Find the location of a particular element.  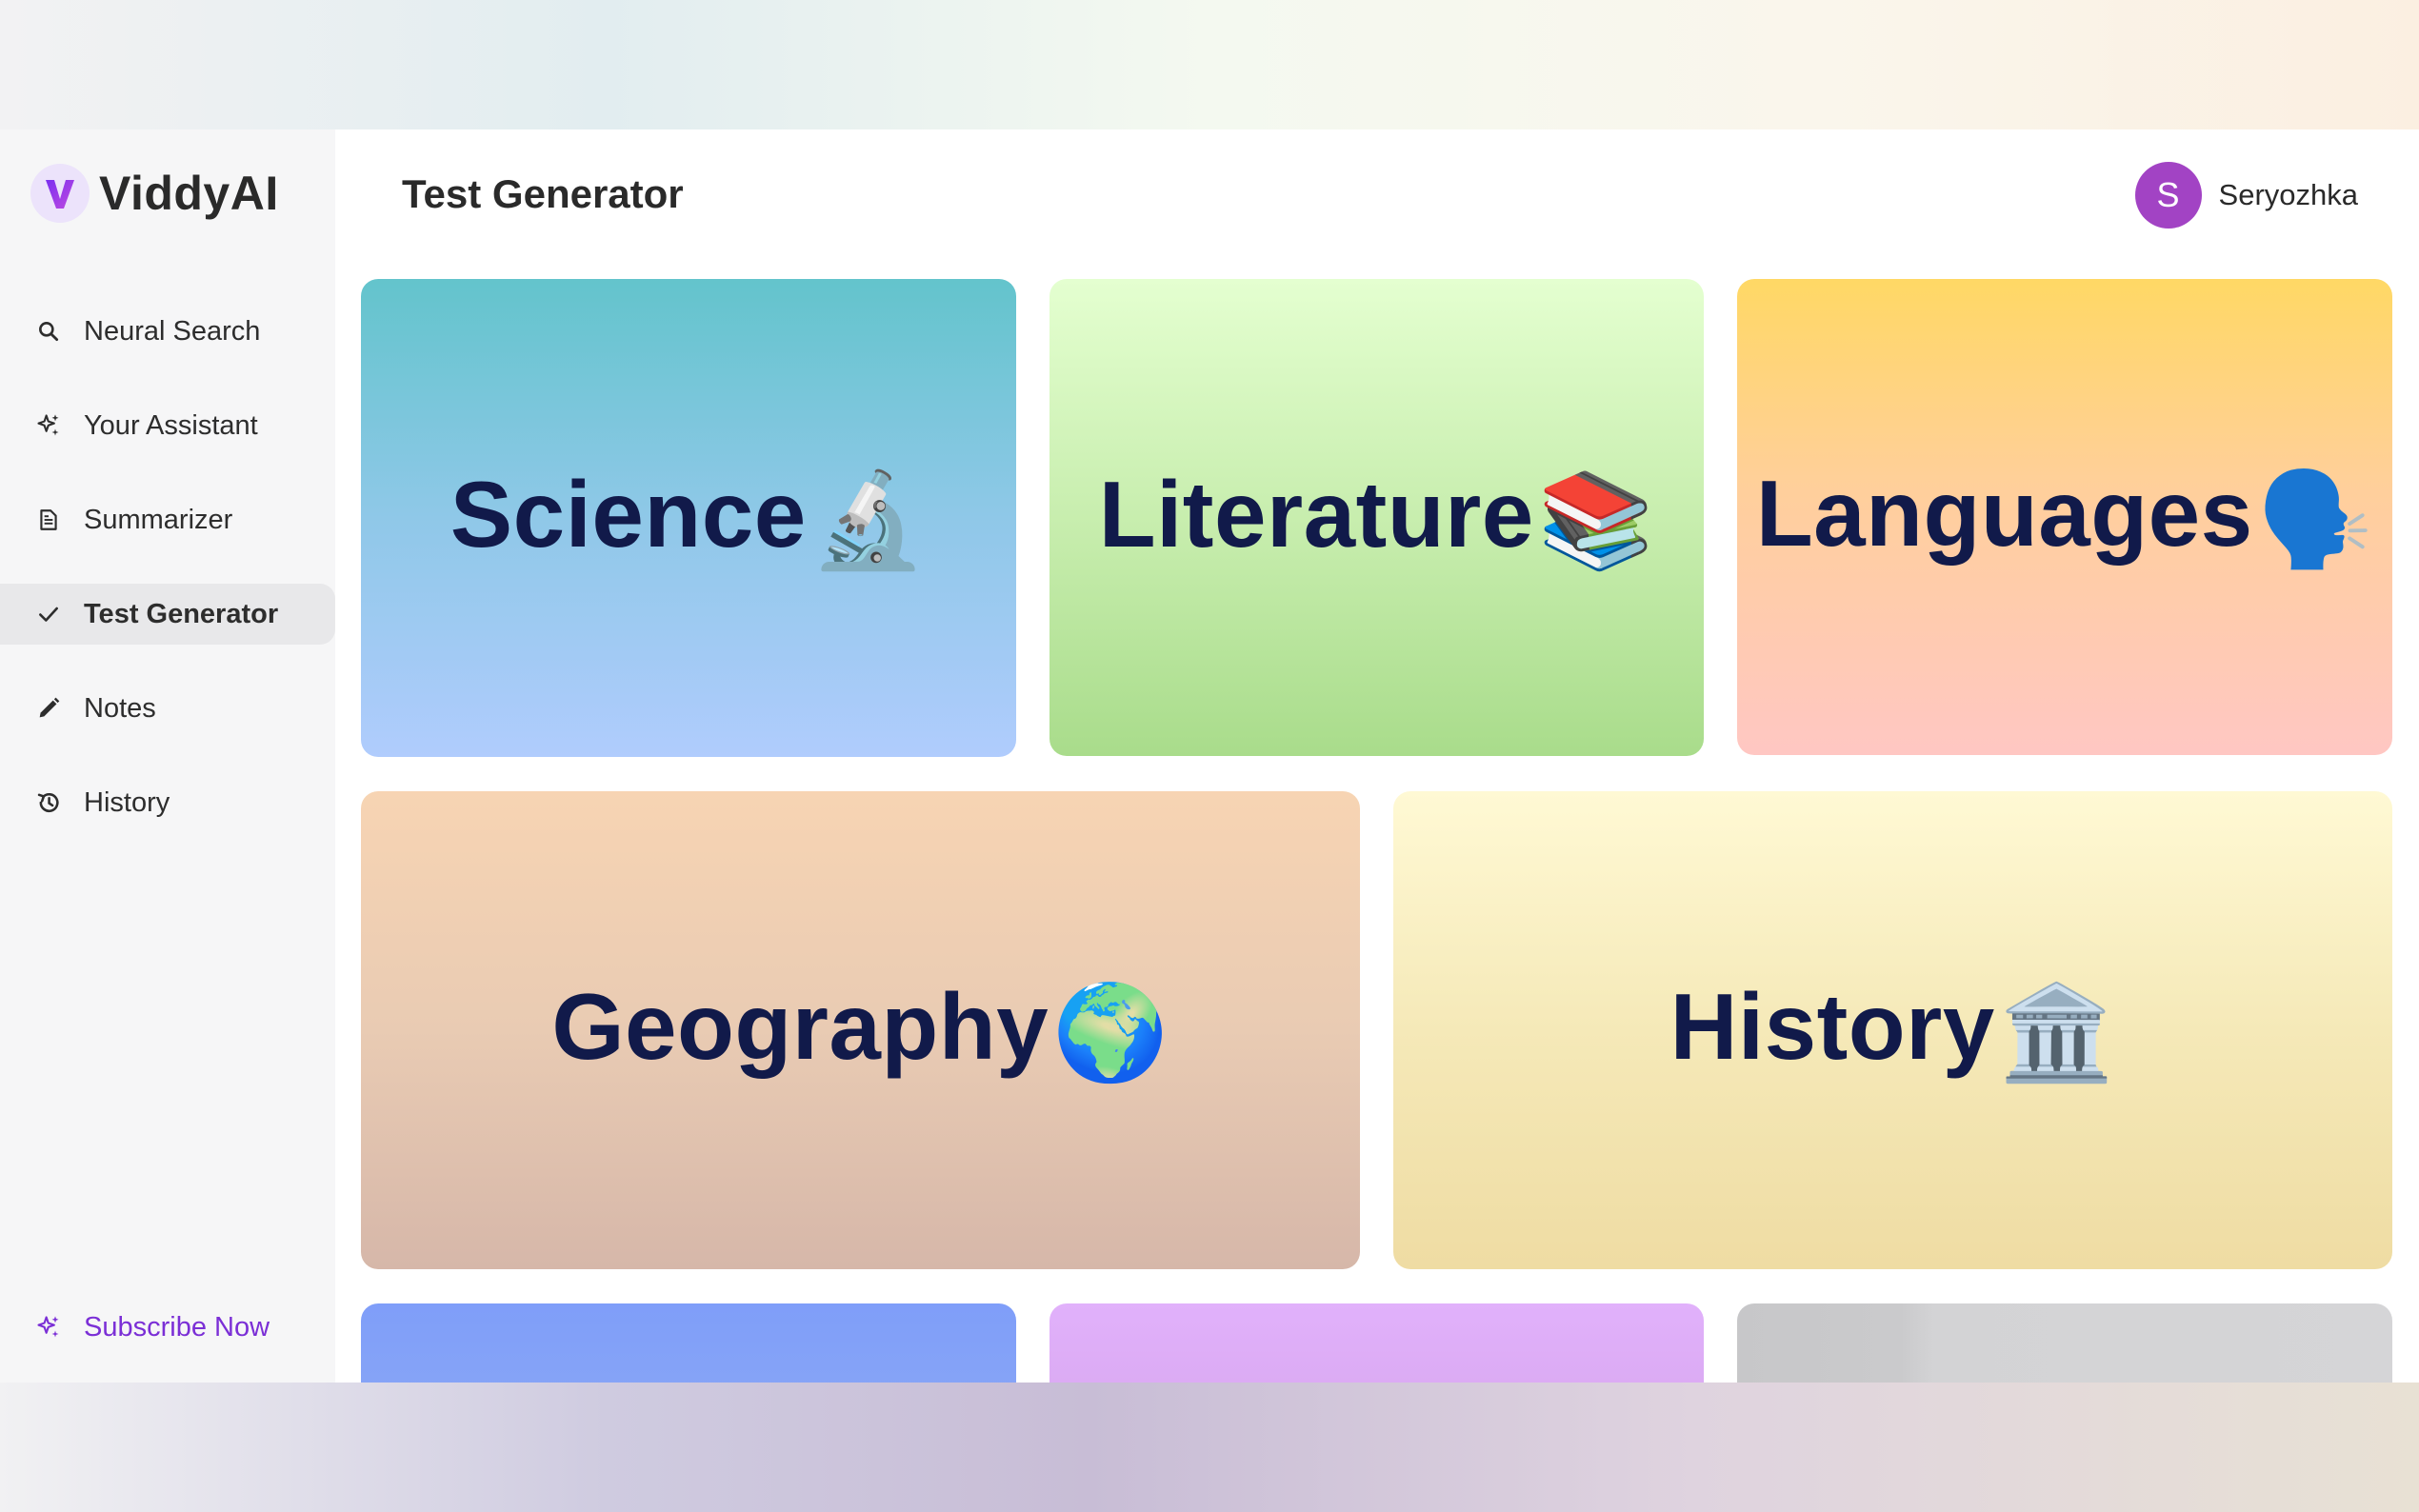

microscope-icon: 🔬 is located at coordinates (869, 520).